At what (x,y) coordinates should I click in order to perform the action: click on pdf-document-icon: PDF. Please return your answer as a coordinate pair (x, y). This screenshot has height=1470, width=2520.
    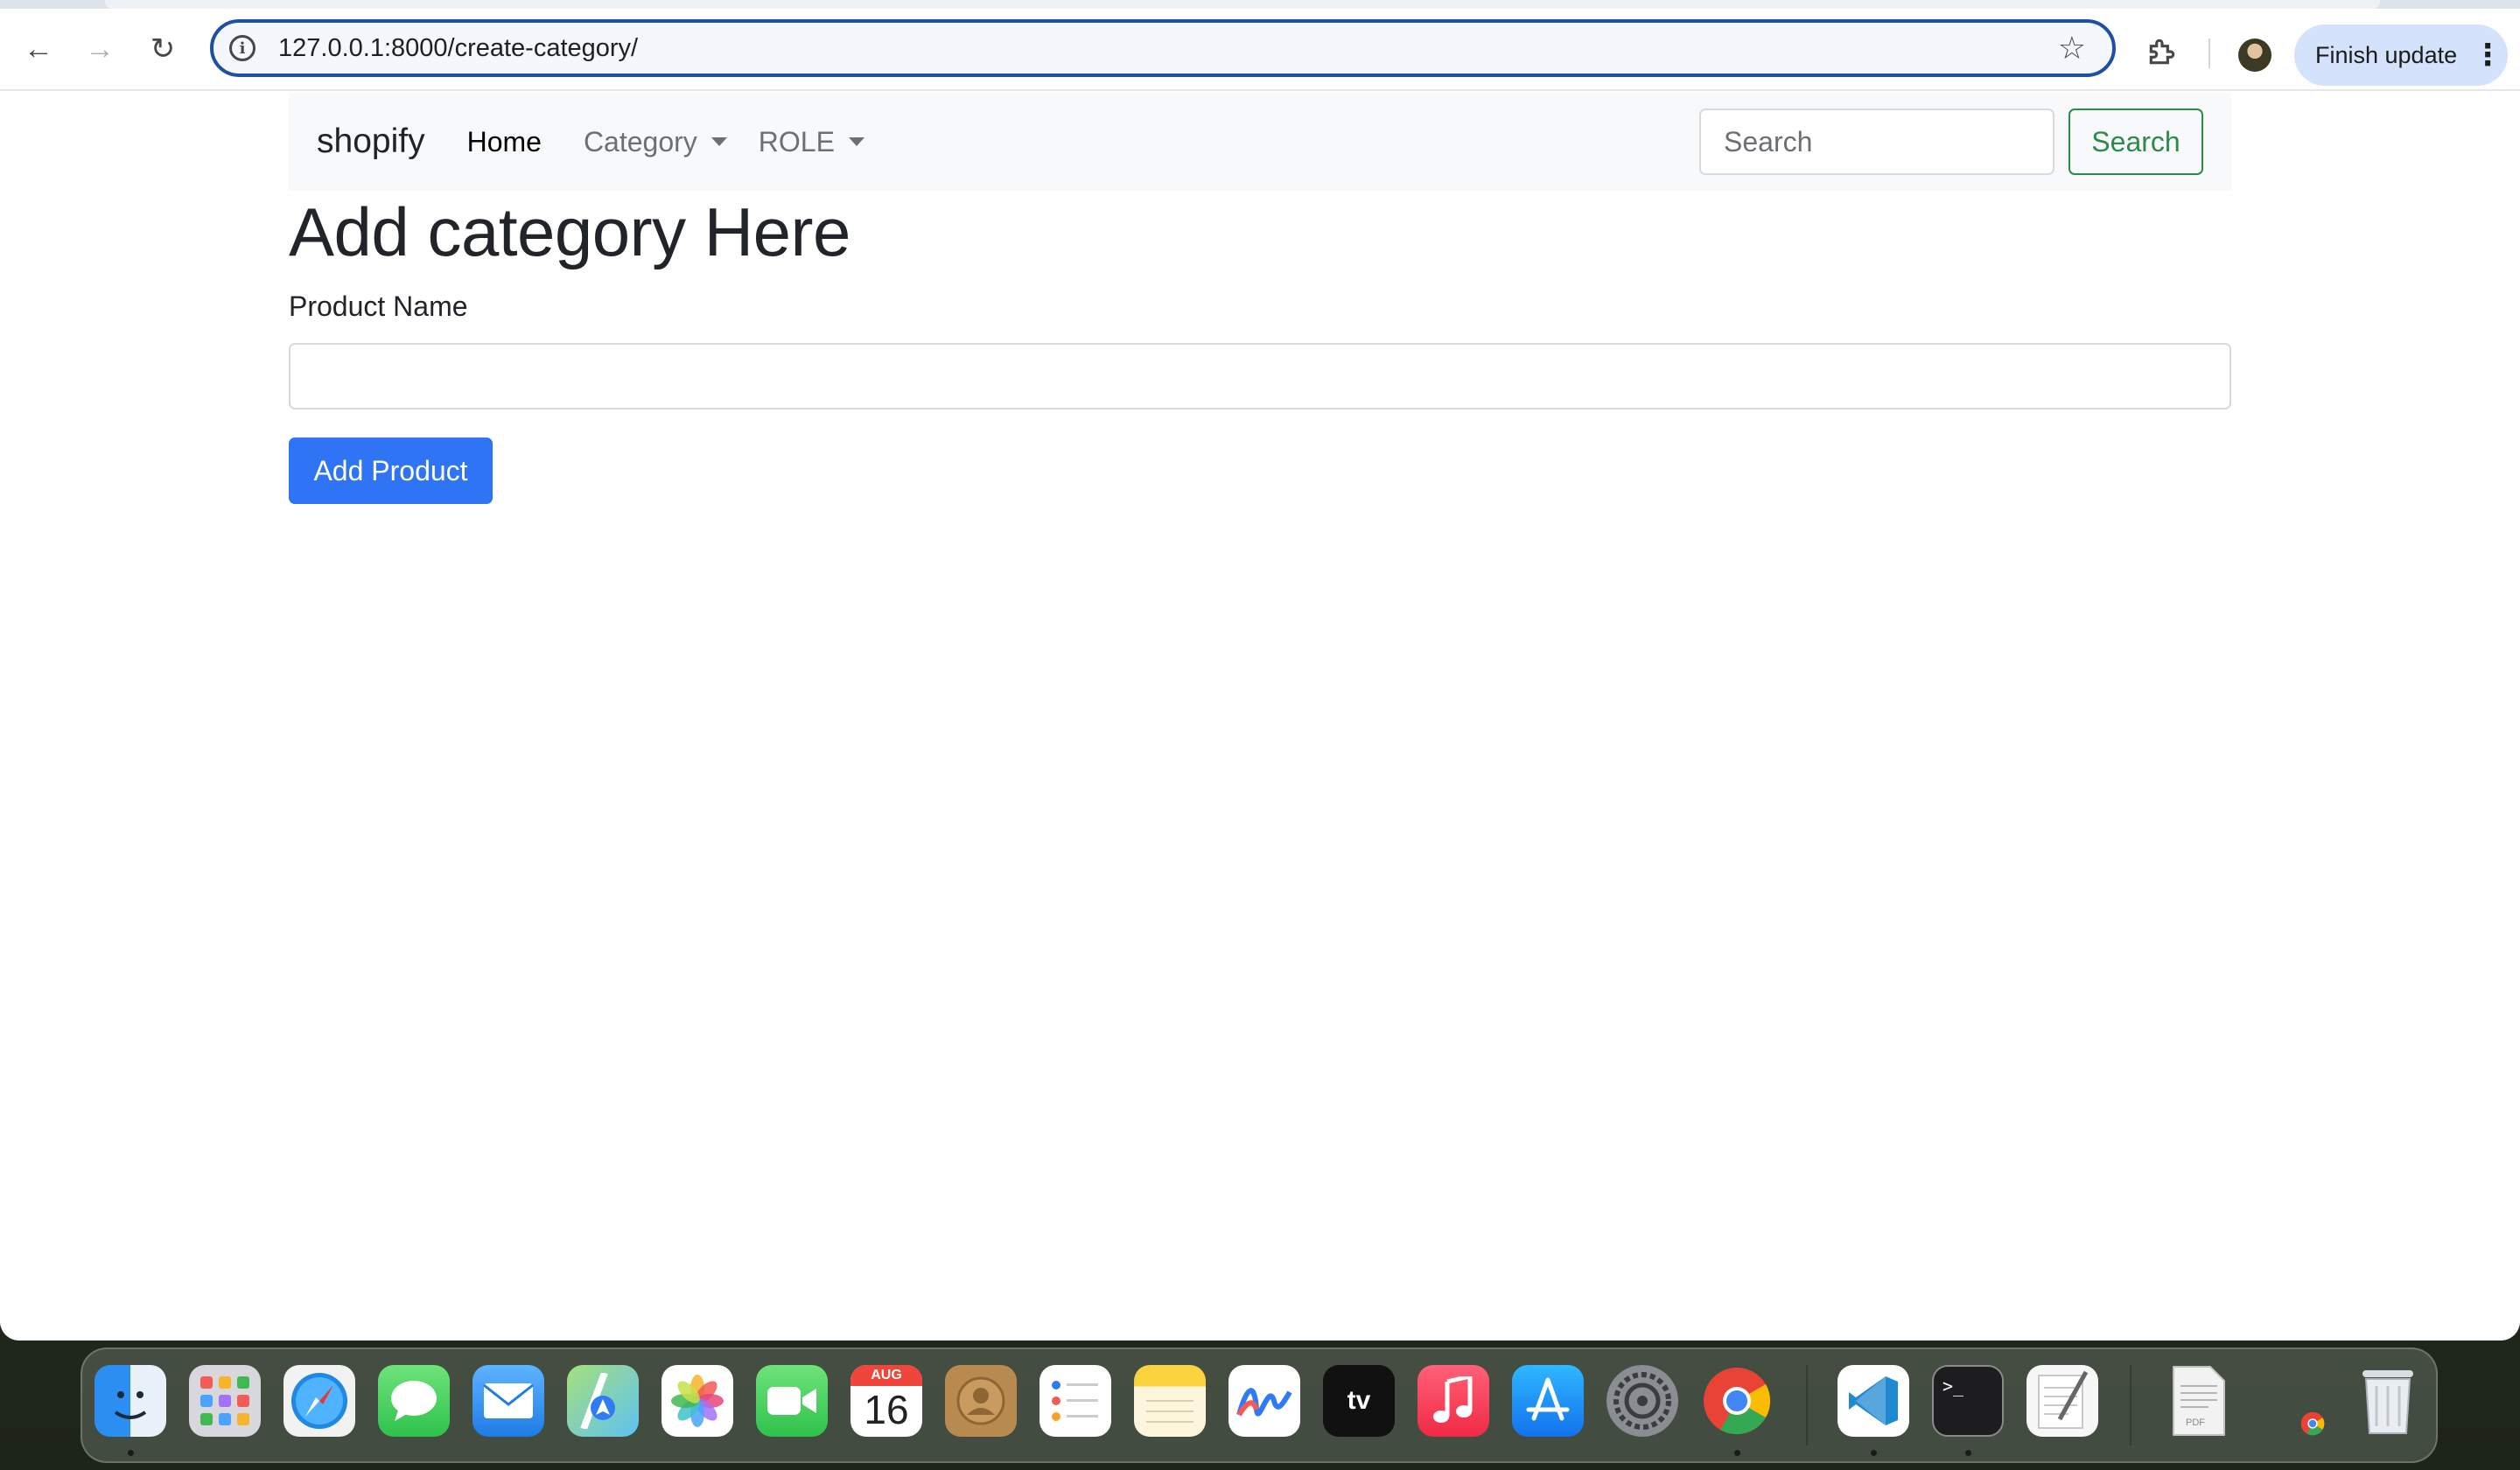
    Looking at the image, I should click on (2199, 1401).